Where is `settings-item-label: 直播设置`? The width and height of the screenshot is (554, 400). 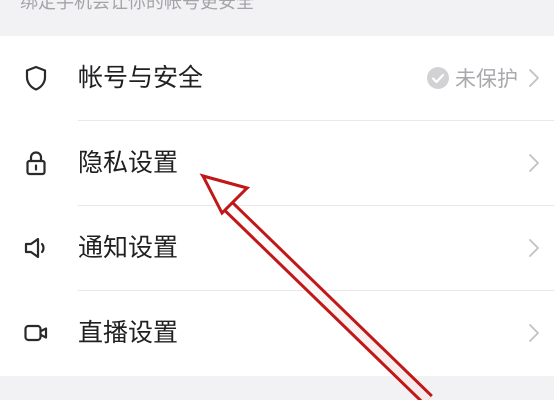 settings-item-label: 直播设置 is located at coordinates (128, 332).